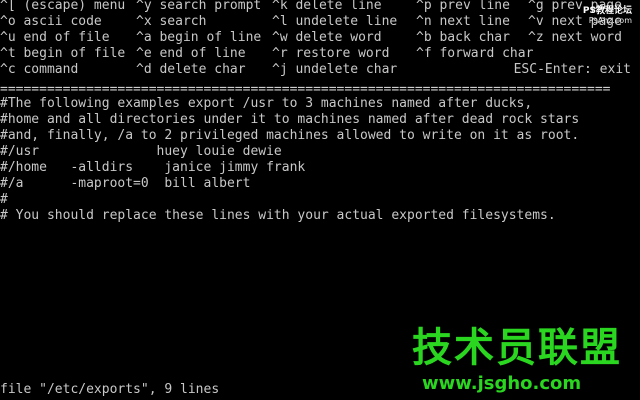  I want to click on esc-exit-hint: ESC-Enter: exit, so click(572, 69).